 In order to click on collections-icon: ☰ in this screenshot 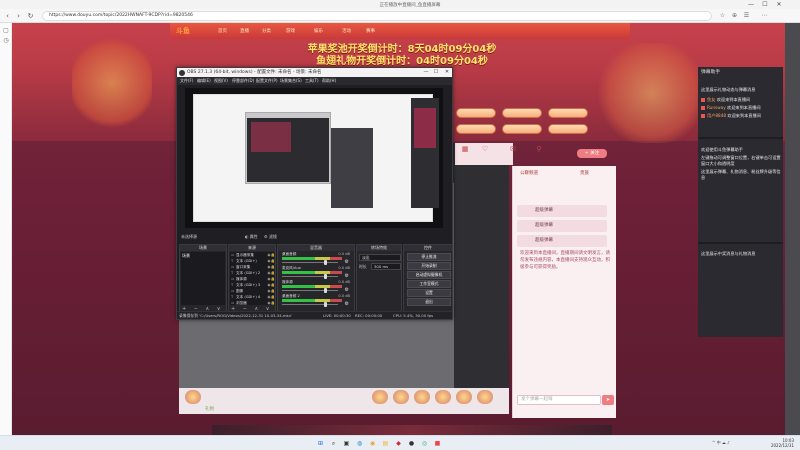, I will do `click(746, 16)`.